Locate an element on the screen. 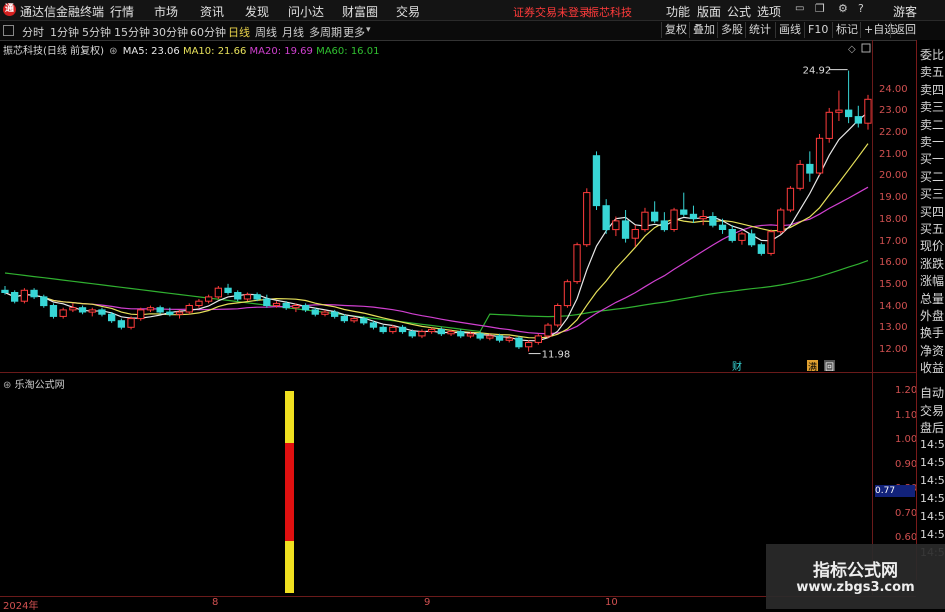  menu-item-zixun: 资讯 is located at coordinates (212, 11).